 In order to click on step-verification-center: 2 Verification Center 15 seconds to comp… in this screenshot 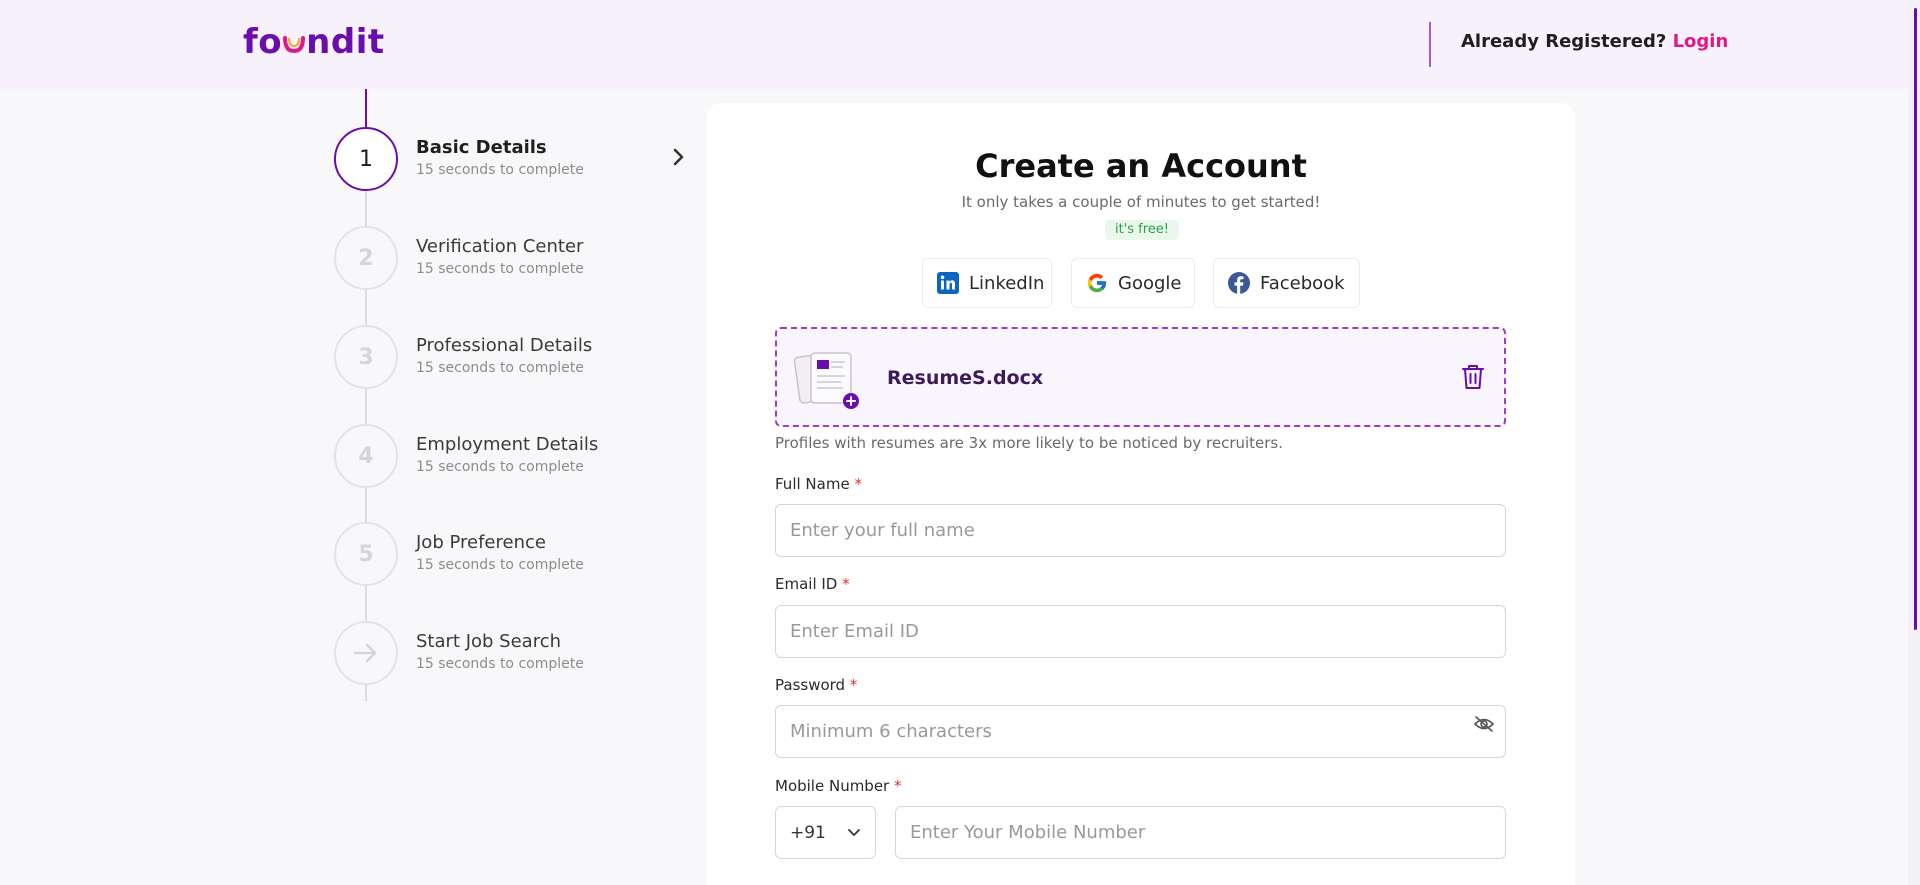, I will do `click(514, 258)`.